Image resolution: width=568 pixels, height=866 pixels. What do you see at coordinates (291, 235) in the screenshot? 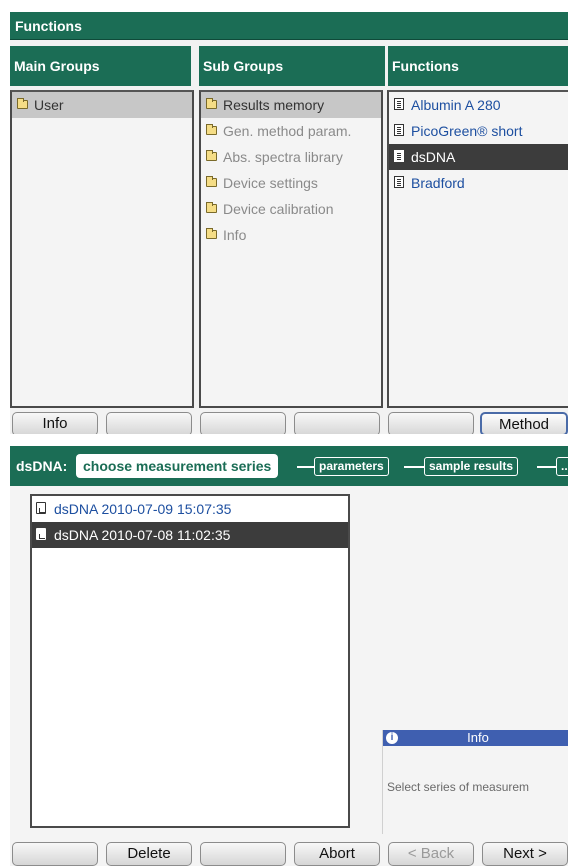
I see `sub-group-info: Info` at bounding box center [291, 235].